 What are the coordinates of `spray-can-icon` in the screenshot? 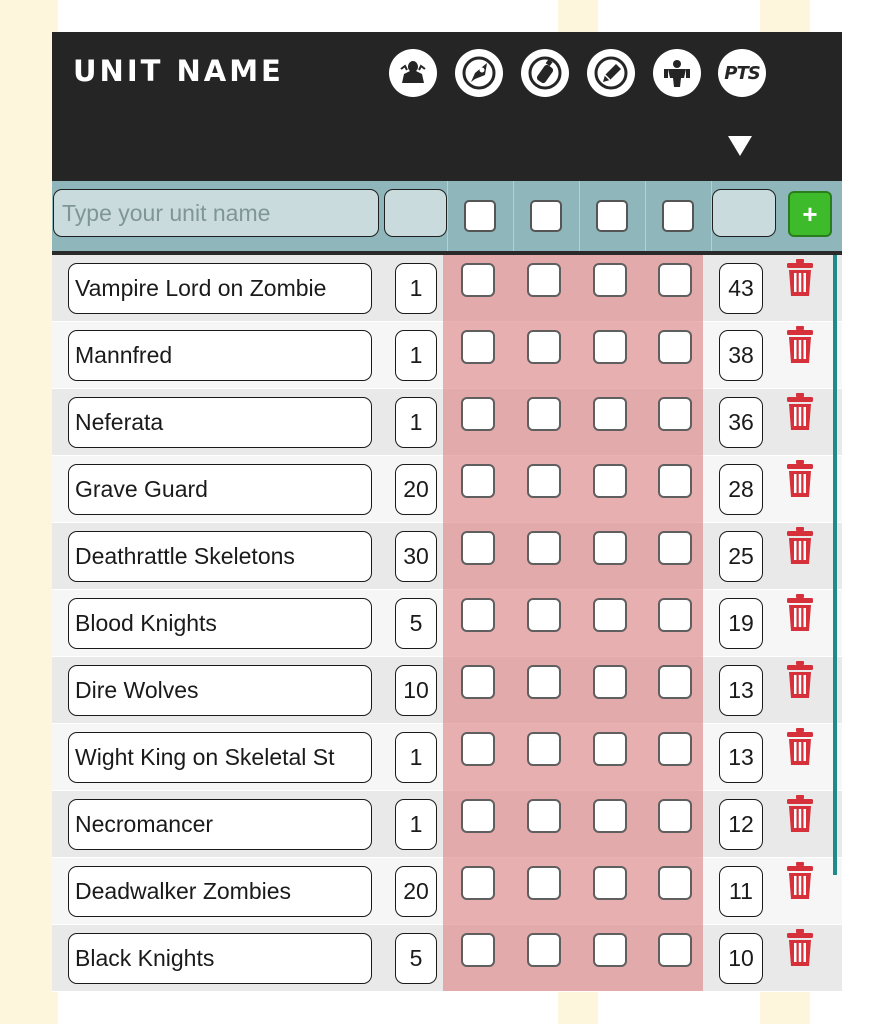 It's located at (545, 73).